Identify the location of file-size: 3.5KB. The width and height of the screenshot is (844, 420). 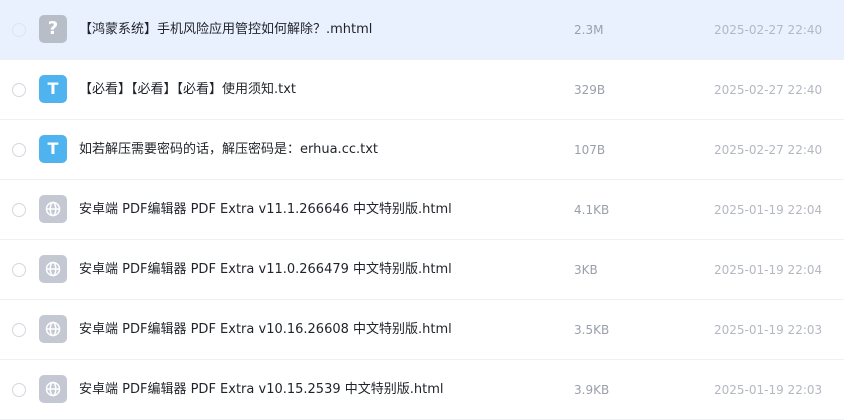
(592, 330).